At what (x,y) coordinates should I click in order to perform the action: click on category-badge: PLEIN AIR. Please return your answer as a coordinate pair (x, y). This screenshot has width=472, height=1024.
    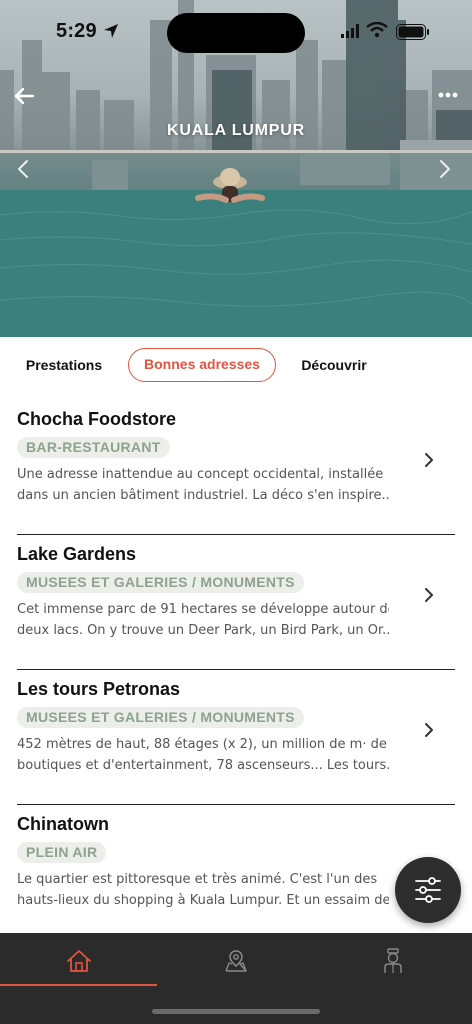
    Looking at the image, I should click on (62, 852).